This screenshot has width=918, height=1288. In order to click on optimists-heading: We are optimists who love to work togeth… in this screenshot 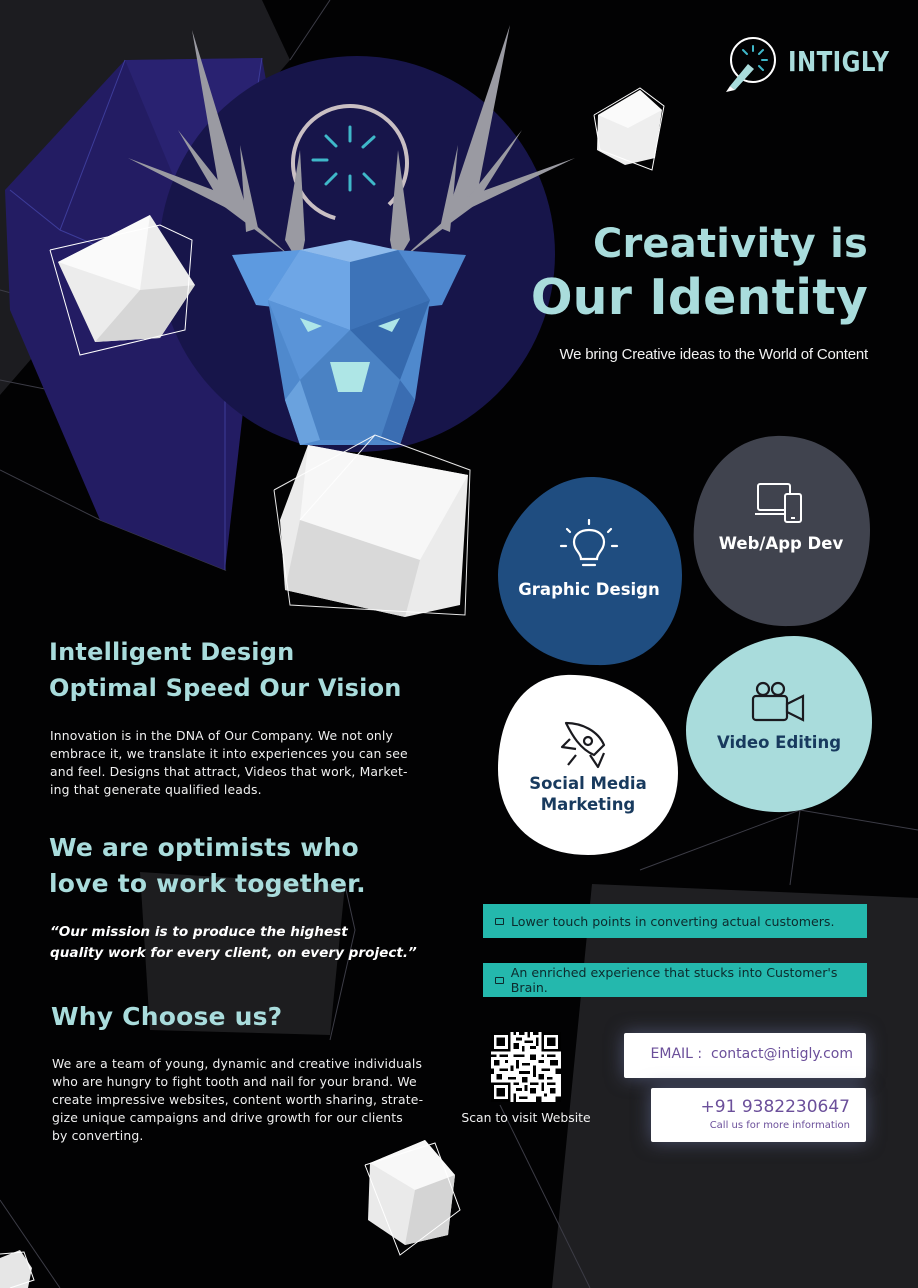, I will do `click(207, 866)`.